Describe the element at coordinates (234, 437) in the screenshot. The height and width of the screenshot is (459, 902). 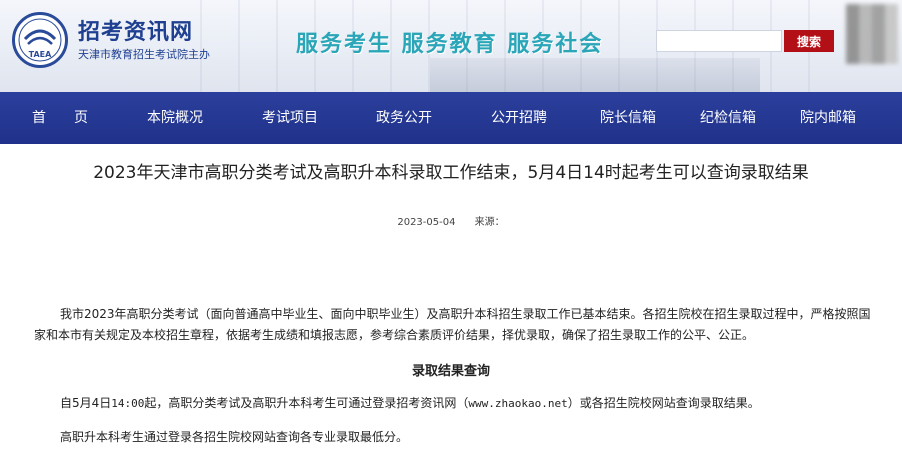
I see `article-paragraph-3: 高职升本科考生通过登录各招生院校网站查询各专业录取最低分。` at that location.